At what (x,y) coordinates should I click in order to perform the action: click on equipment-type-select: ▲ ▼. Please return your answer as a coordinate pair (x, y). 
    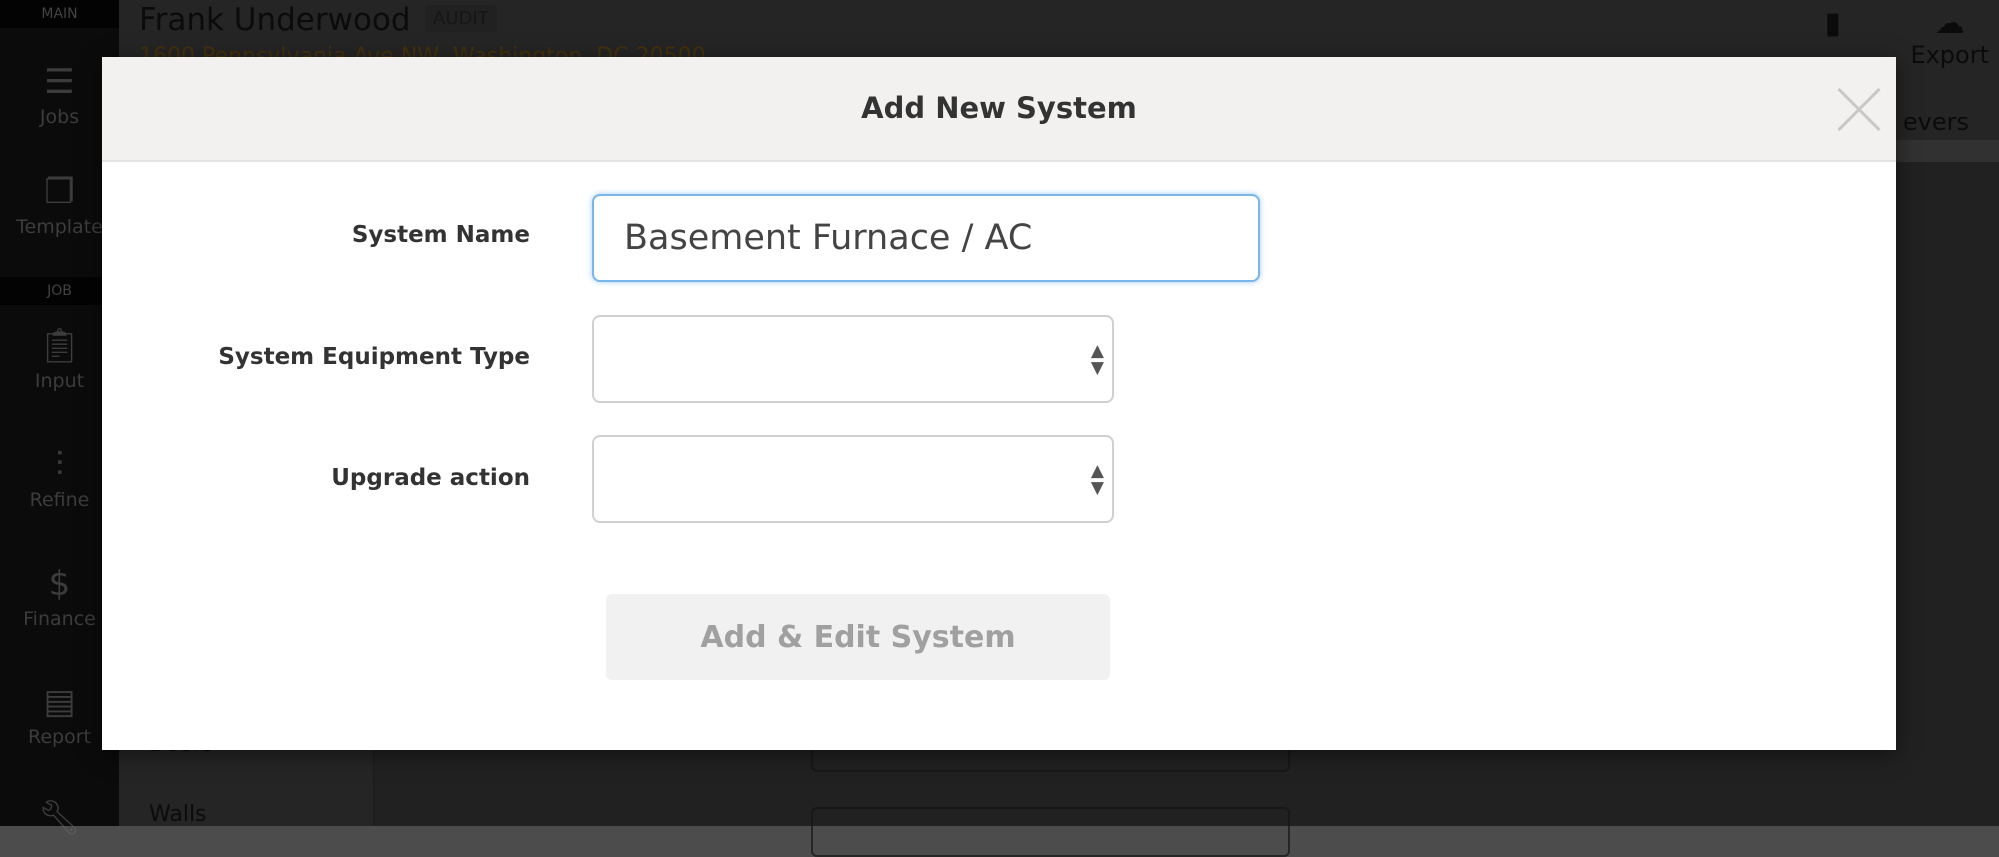
    Looking at the image, I should click on (853, 359).